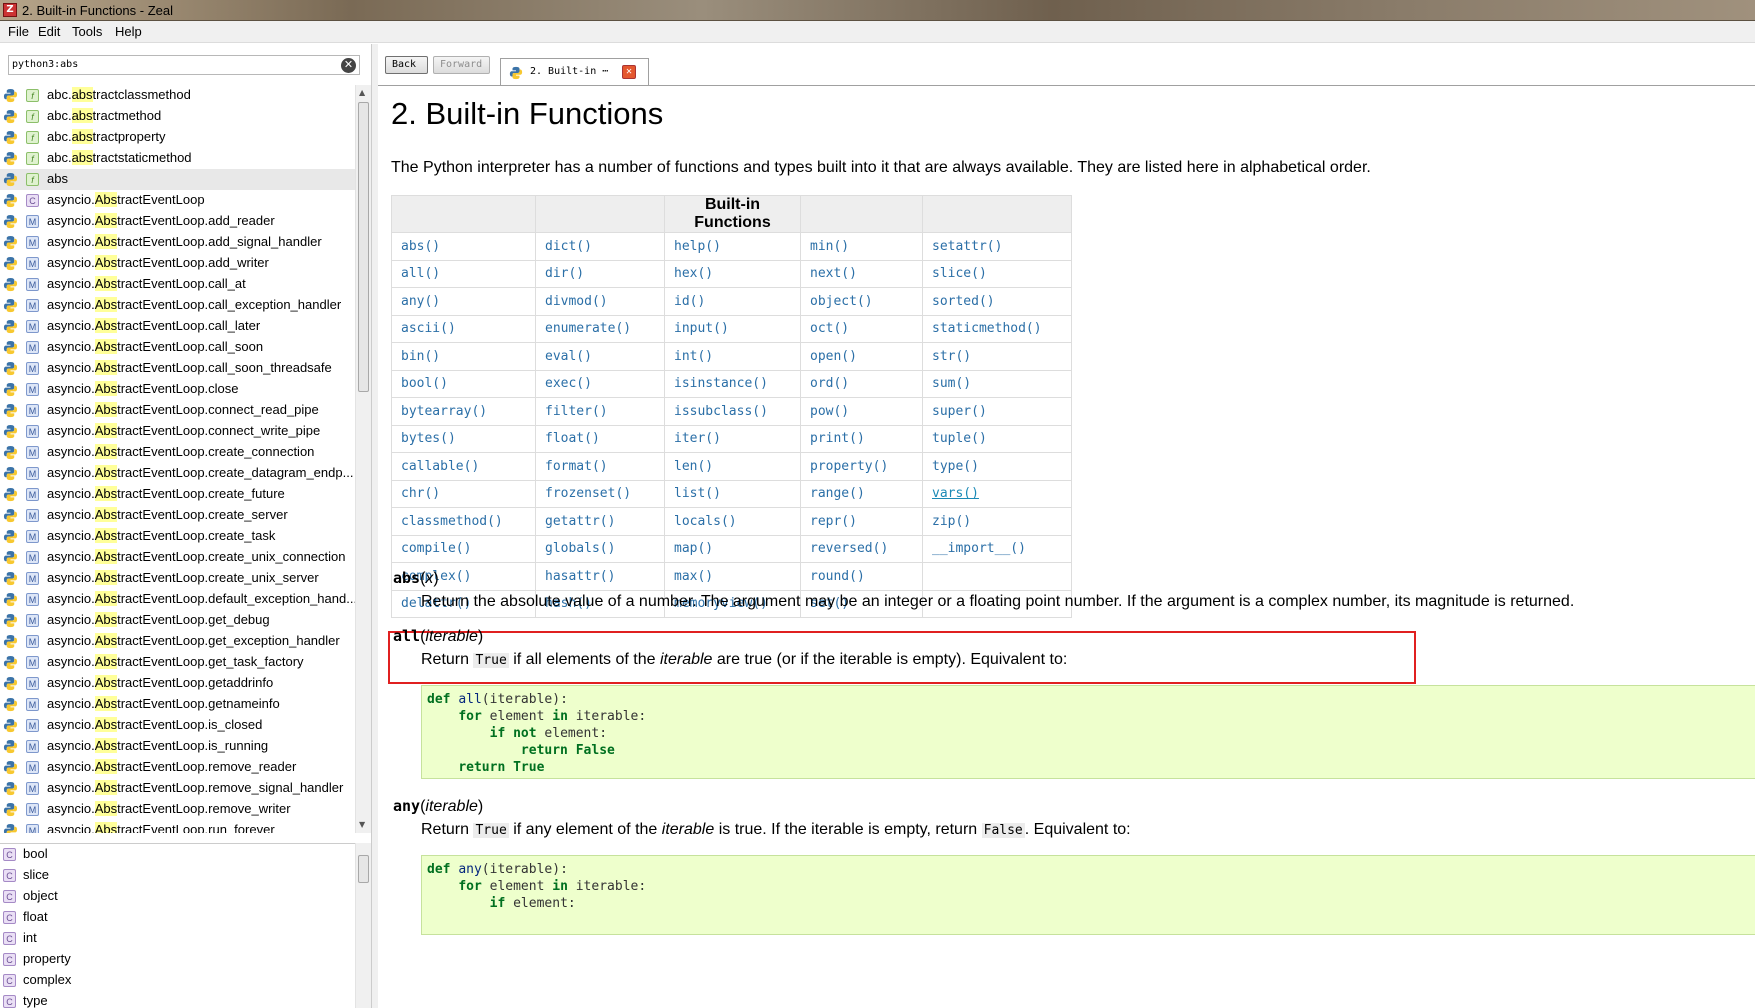 This screenshot has height=1008, width=1755. What do you see at coordinates (997, 548) in the screenshot?
I see `function-link: __import__()` at bounding box center [997, 548].